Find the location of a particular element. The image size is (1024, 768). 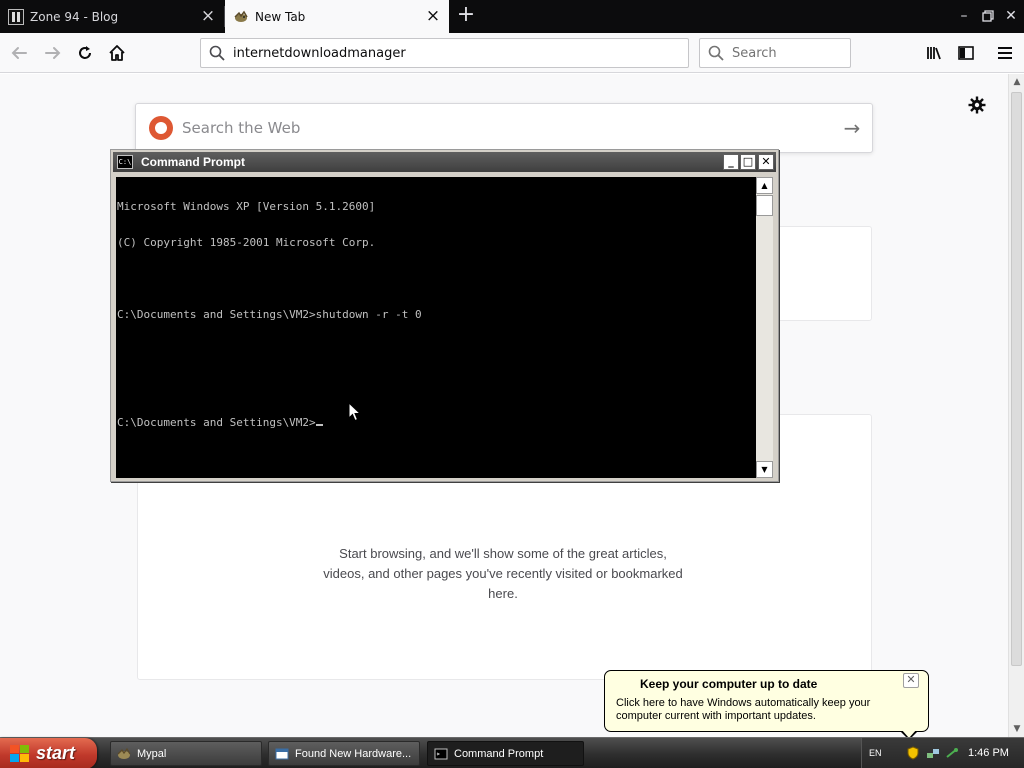

page-scrollbar: ▲ ▼ is located at coordinates (1016, 405).